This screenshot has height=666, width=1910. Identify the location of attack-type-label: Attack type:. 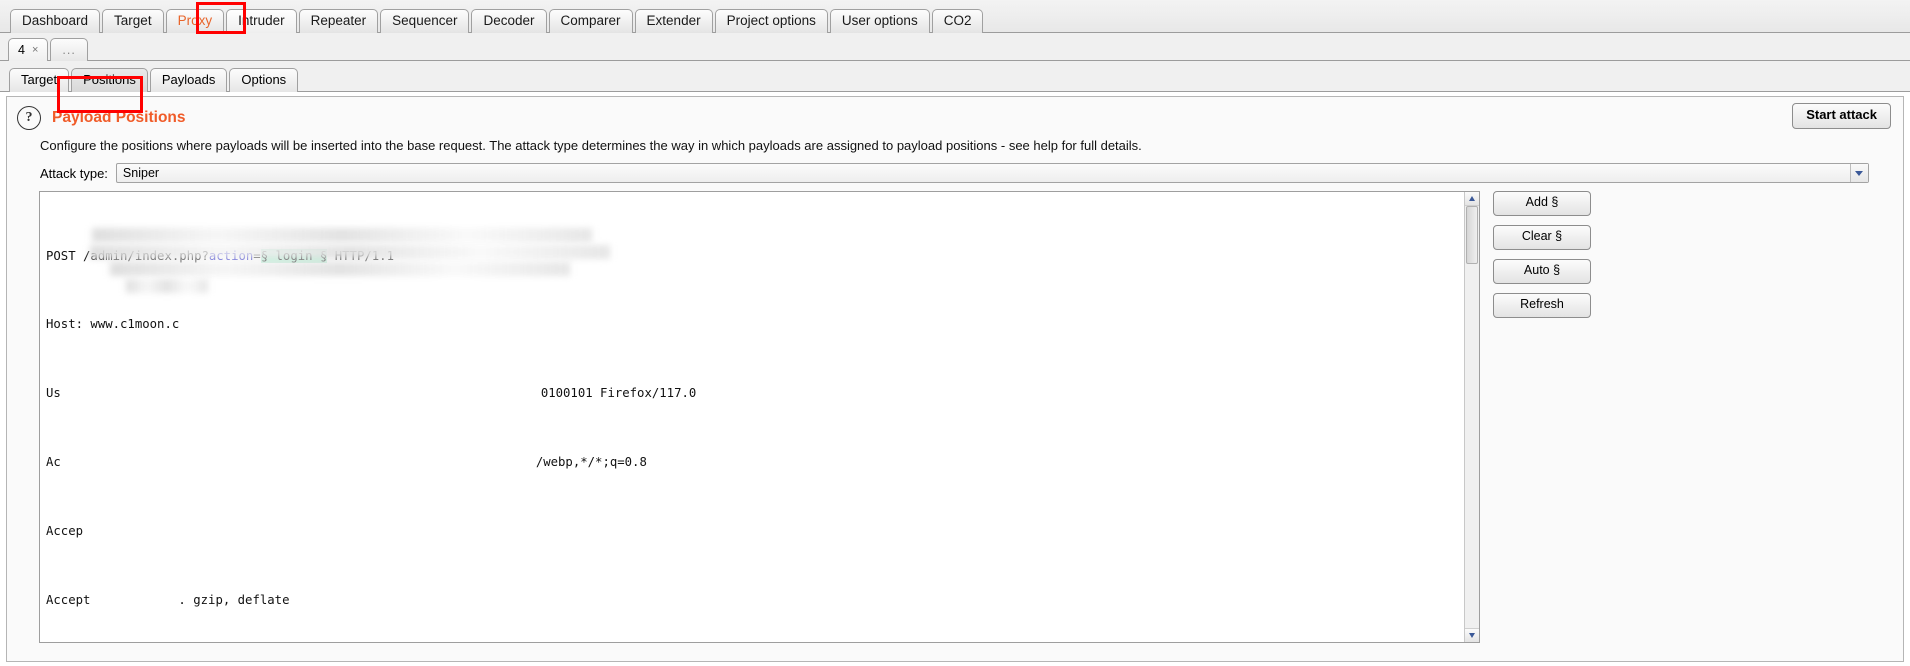
(74, 173).